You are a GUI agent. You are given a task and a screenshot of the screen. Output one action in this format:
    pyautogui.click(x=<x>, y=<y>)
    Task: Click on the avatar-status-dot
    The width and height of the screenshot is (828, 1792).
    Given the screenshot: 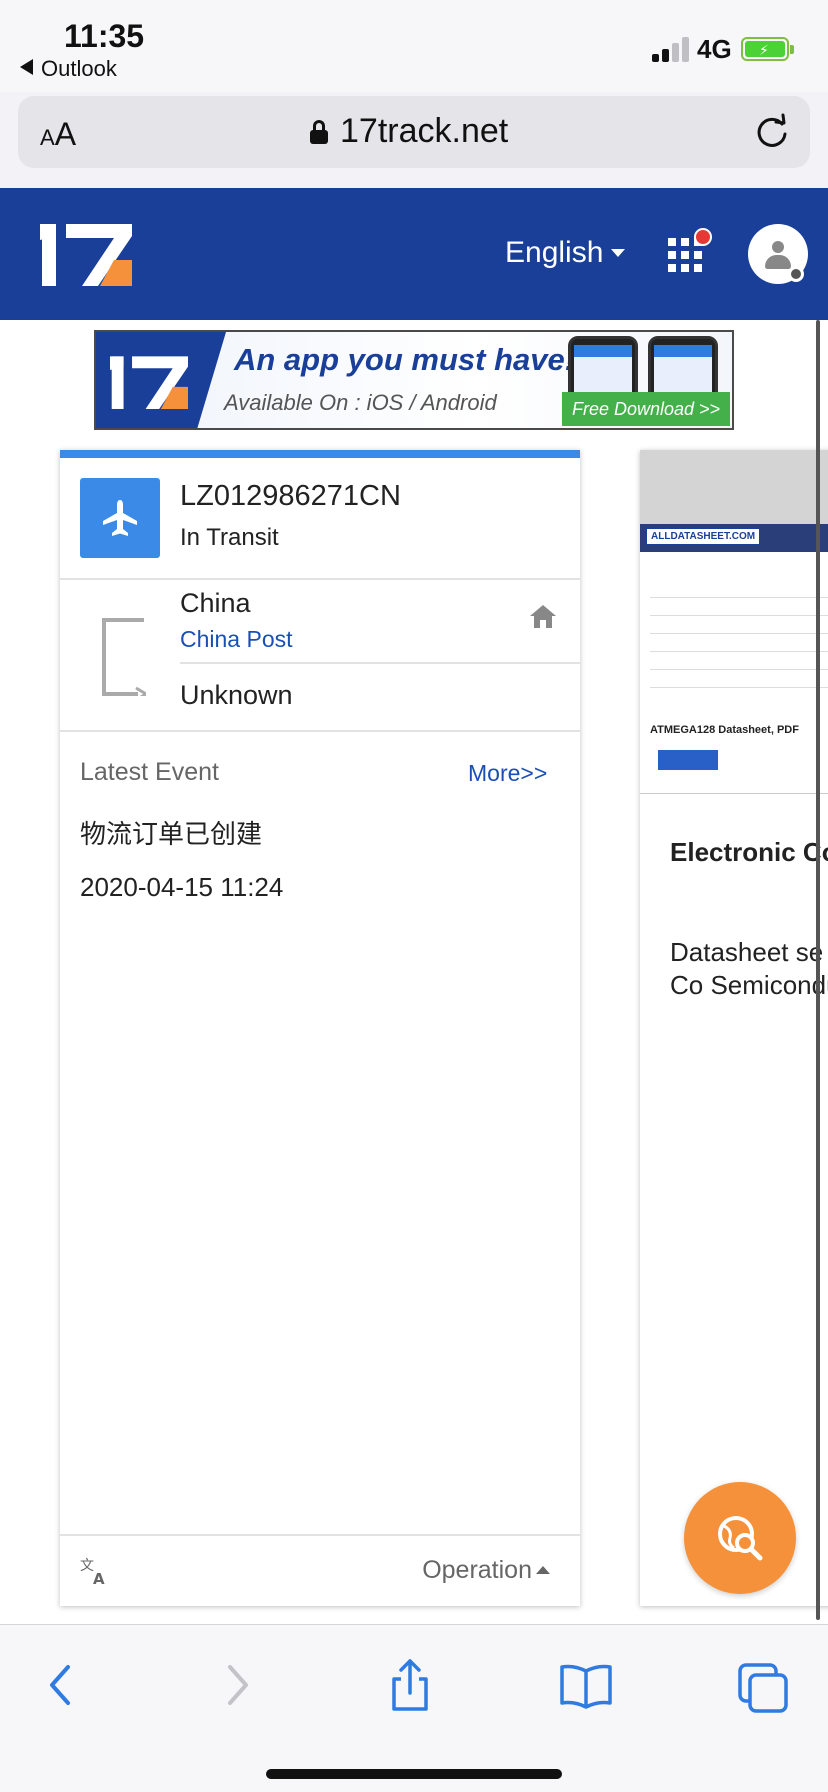 What is the action you would take?
    pyautogui.click(x=796, y=274)
    